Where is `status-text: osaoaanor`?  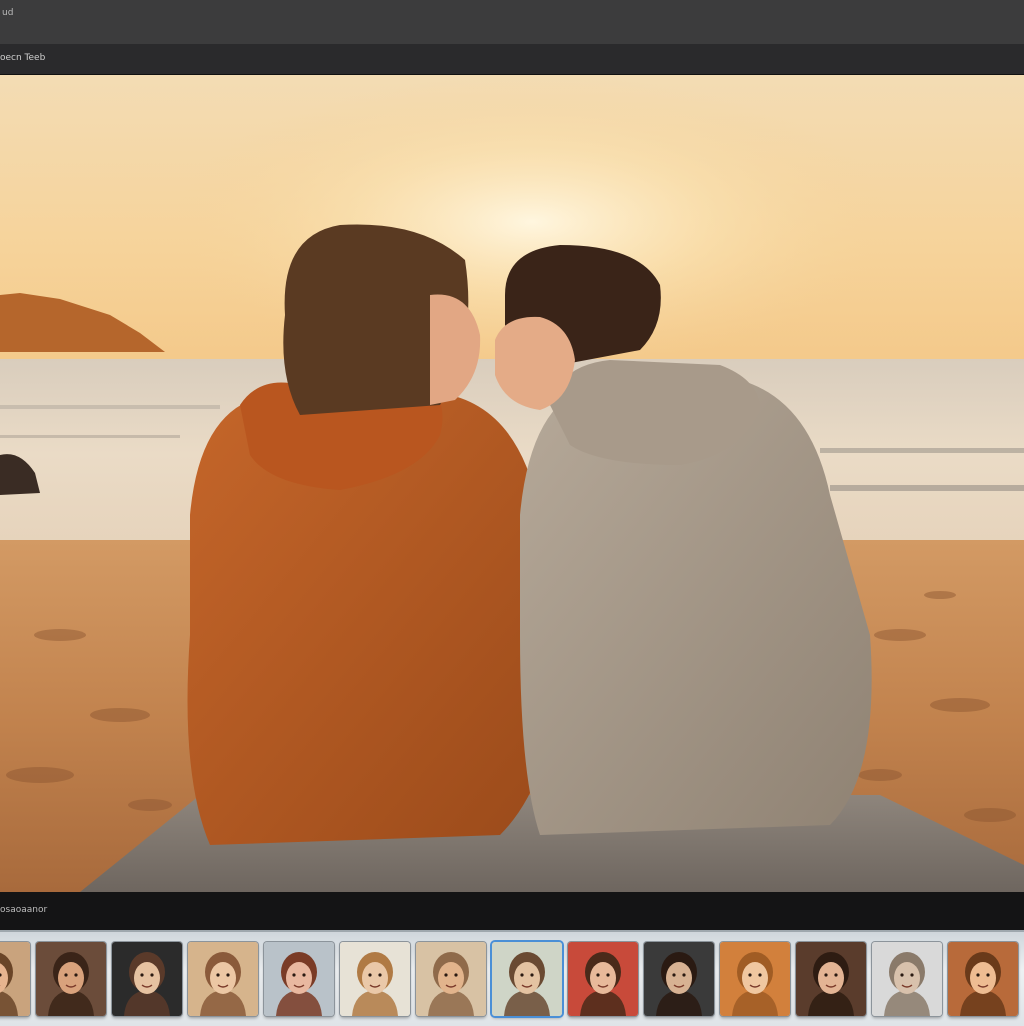
status-text: osaoaanor is located at coordinates (24, 910).